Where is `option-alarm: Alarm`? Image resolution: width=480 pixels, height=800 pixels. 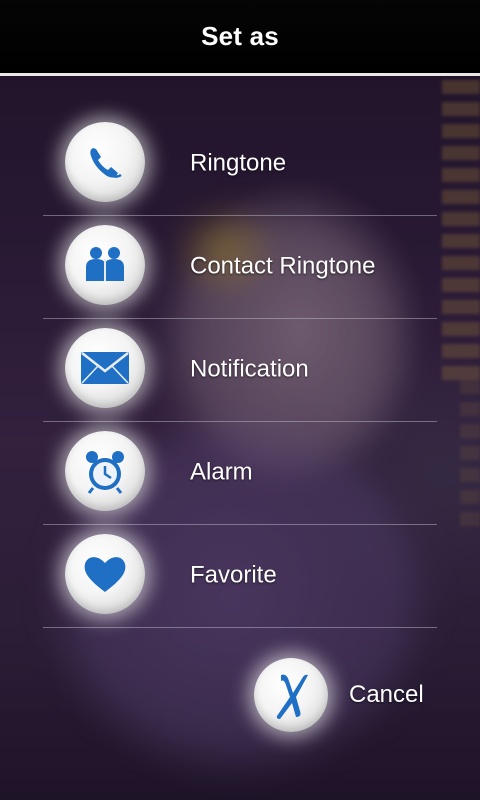 option-alarm: Alarm is located at coordinates (240, 473).